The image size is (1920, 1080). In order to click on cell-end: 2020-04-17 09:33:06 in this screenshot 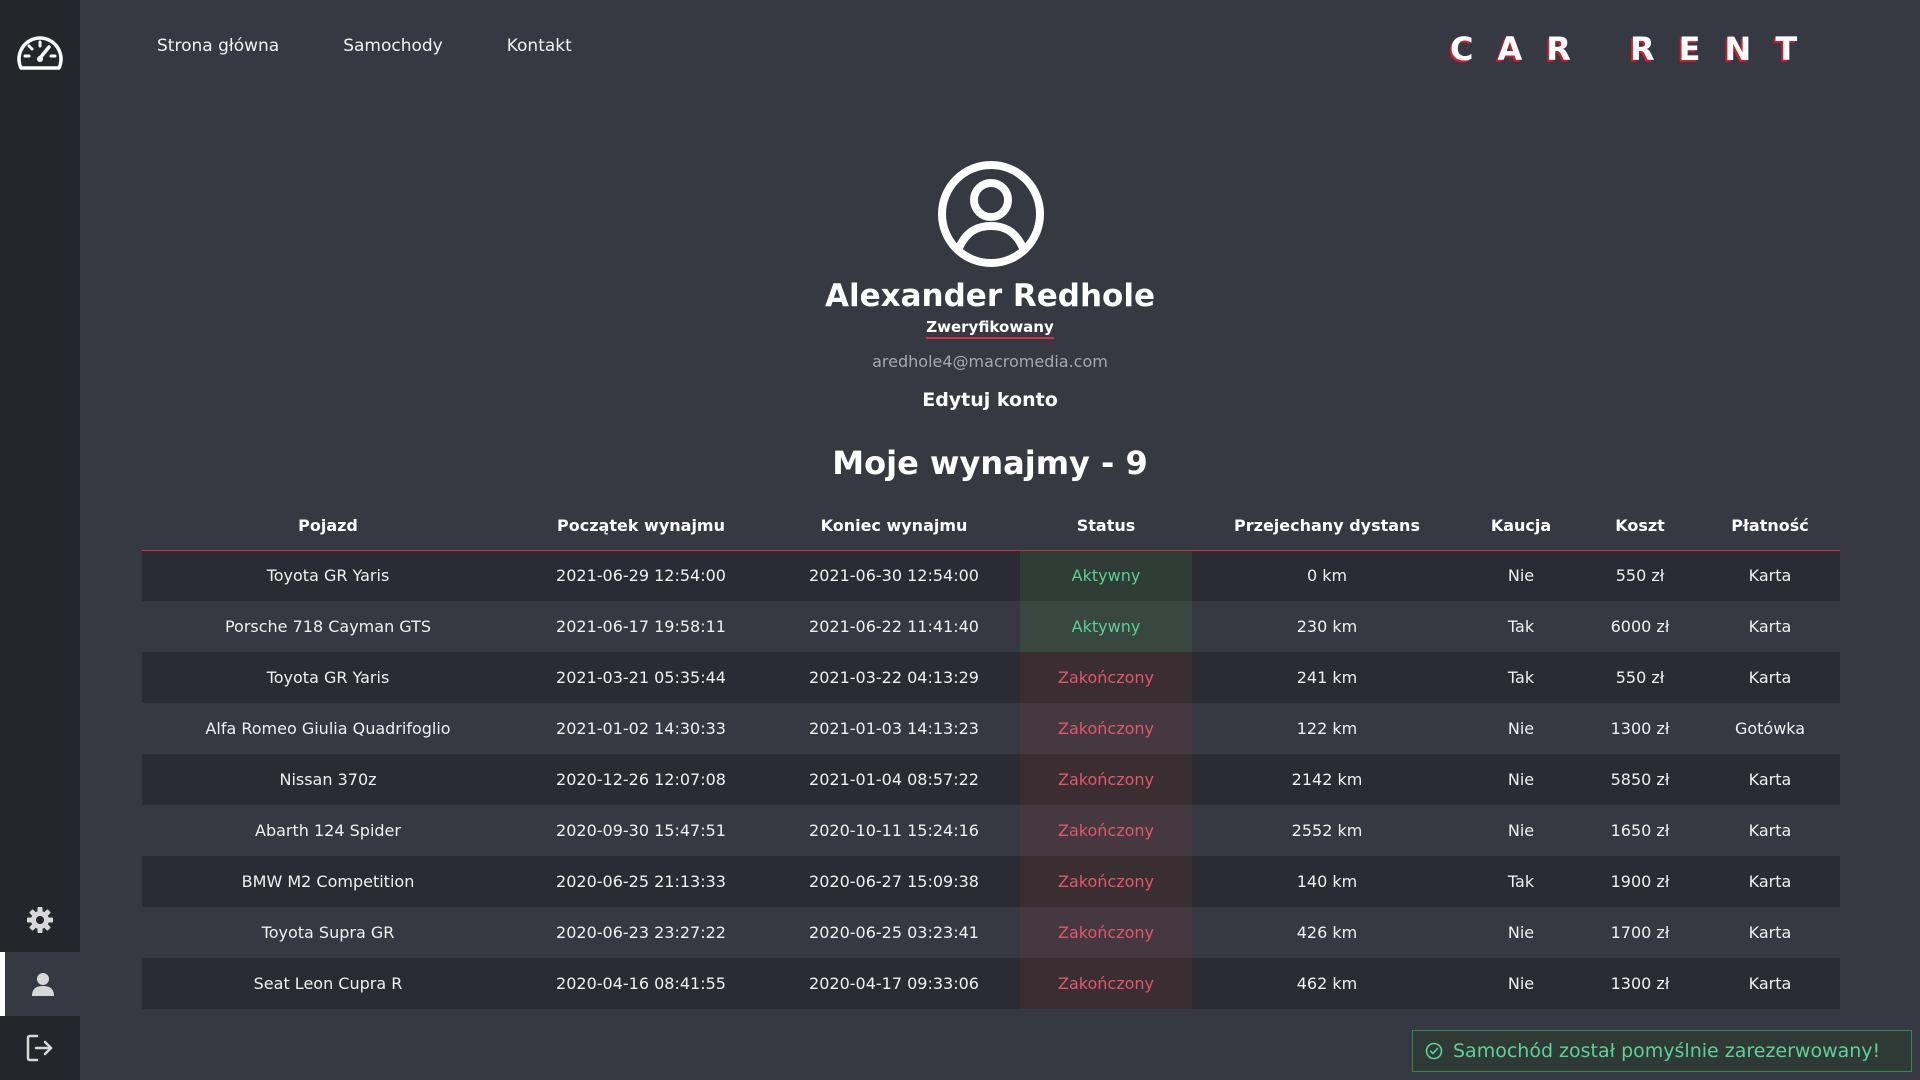, I will do `click(894, 983)`.